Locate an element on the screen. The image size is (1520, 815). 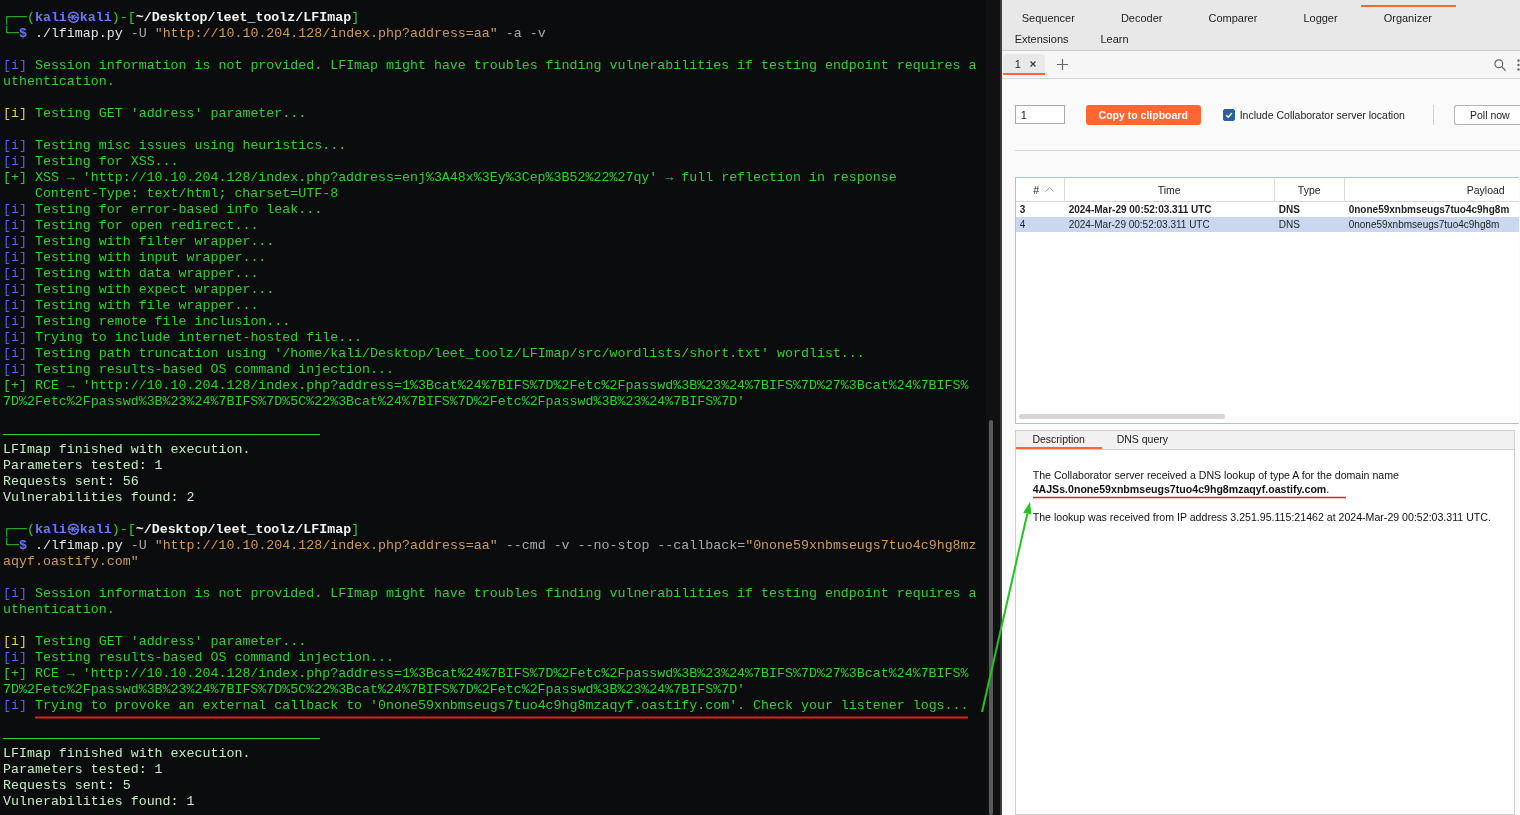
checkbox is located at coordinates (1228, 114).